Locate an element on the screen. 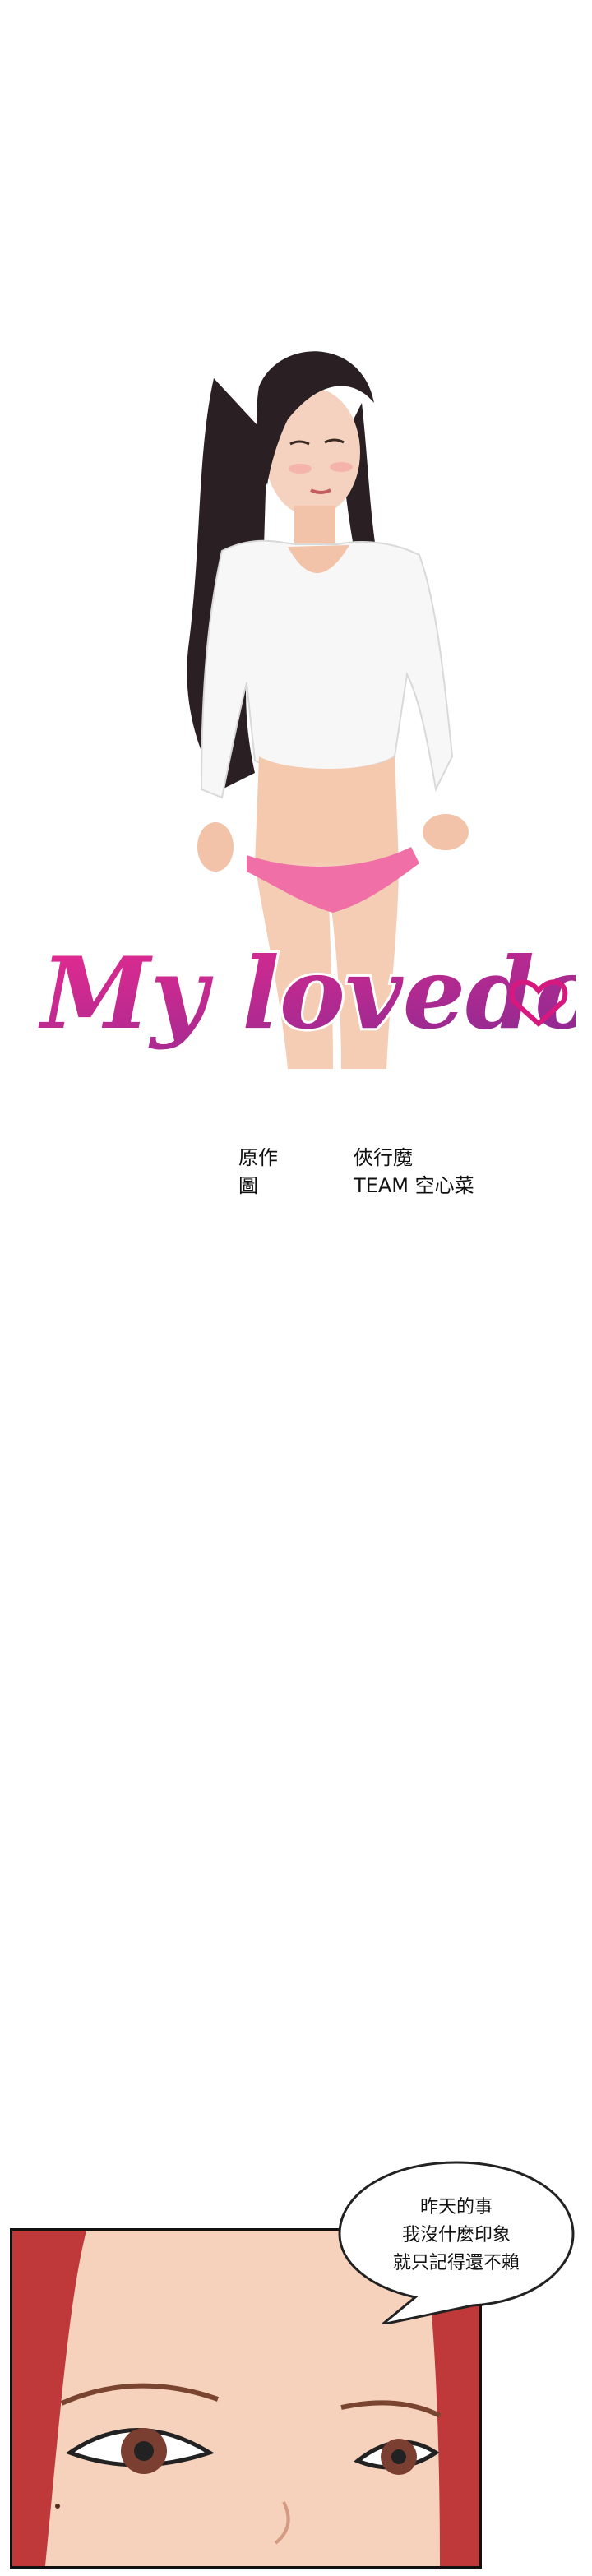 This screenshot has width=592, height=2576. title-logo-text: My lovedoll is located at coordinates (307, 994).